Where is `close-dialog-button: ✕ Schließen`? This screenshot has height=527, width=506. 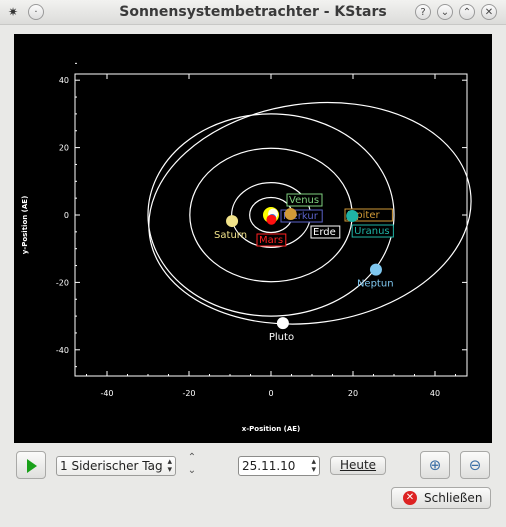 close-dialog-button: ✕ Schließen is located at coordinates (441, 498).